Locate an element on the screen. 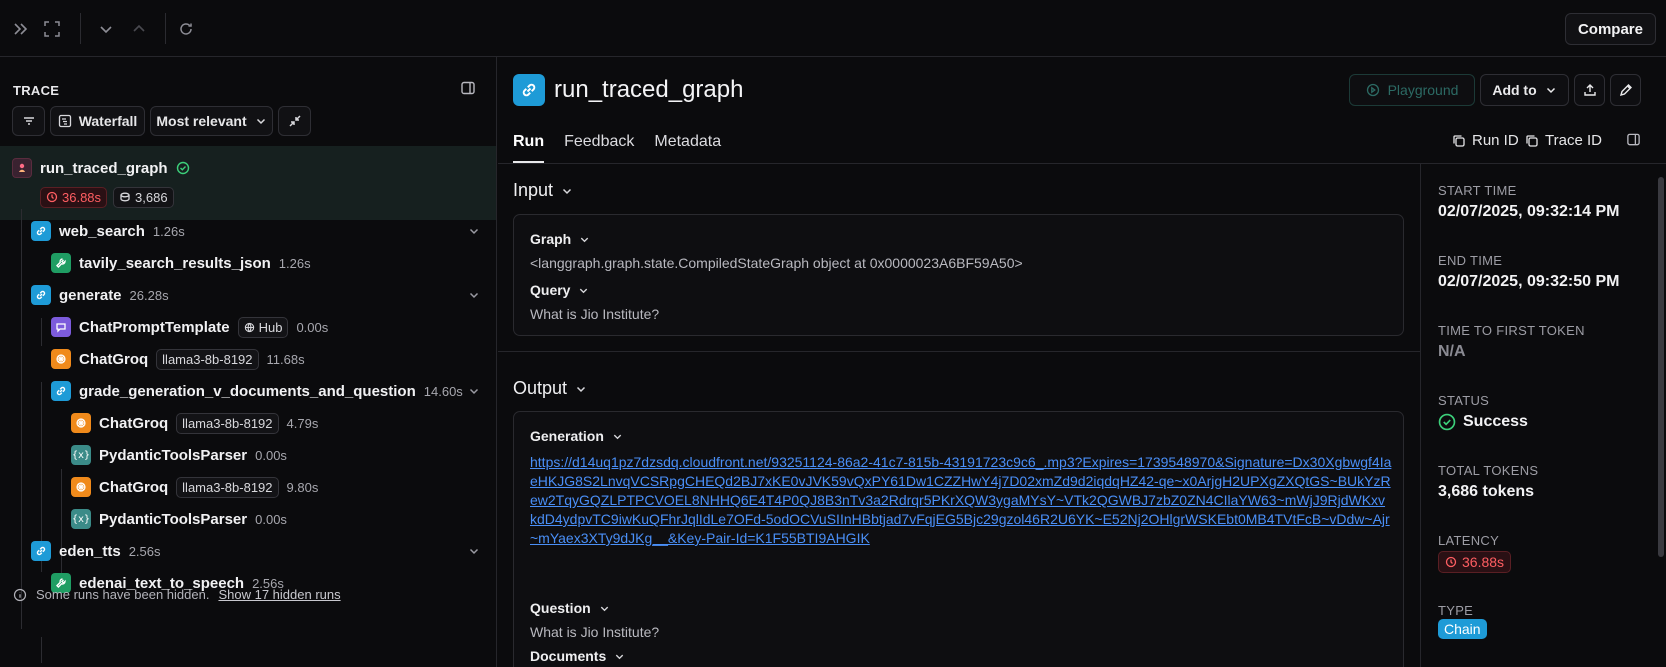  add-to-button: Add to is located at coordinates (1524, 90).